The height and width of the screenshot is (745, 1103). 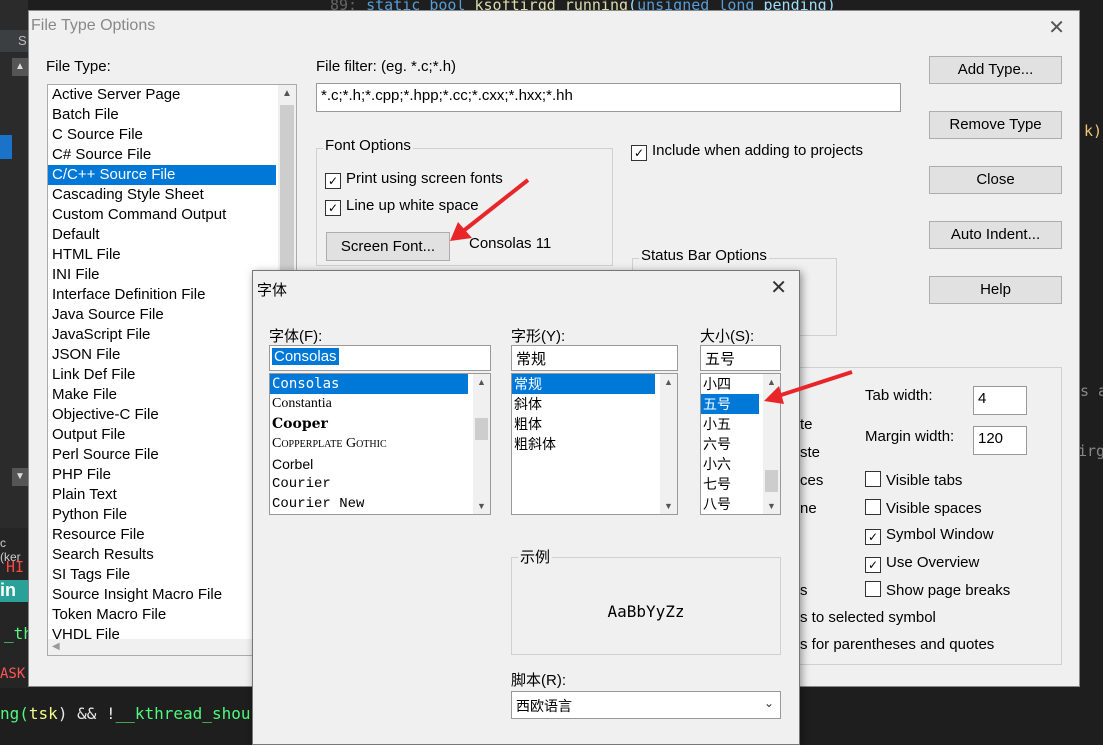 I want to click on font-size-item: 小四, so click(x=730, y=384).